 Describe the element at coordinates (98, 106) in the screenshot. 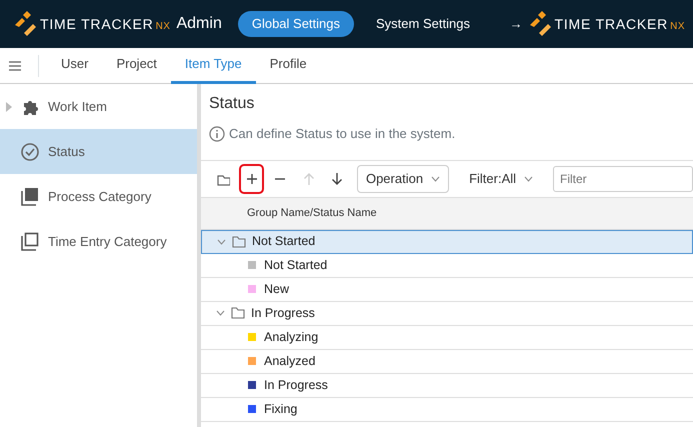

I see `sidebar-item: Work Item` at that location.